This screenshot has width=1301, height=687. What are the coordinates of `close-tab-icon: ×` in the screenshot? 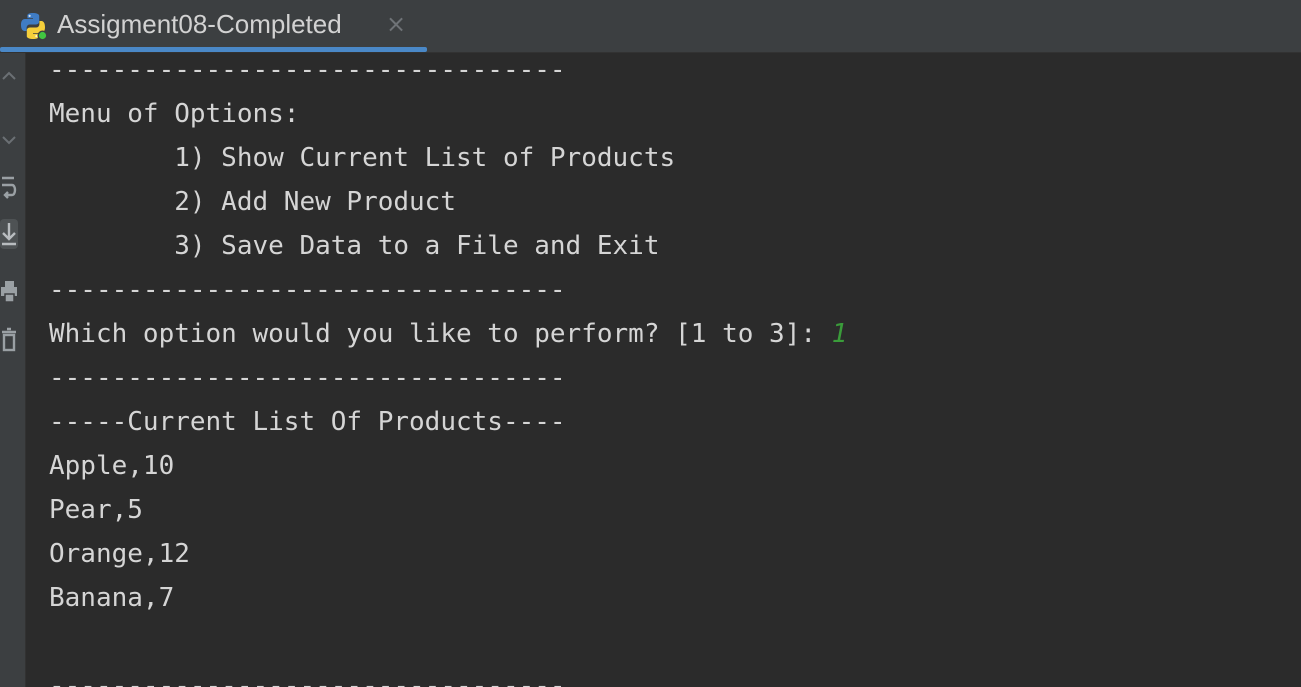 It's located at (396, 24).